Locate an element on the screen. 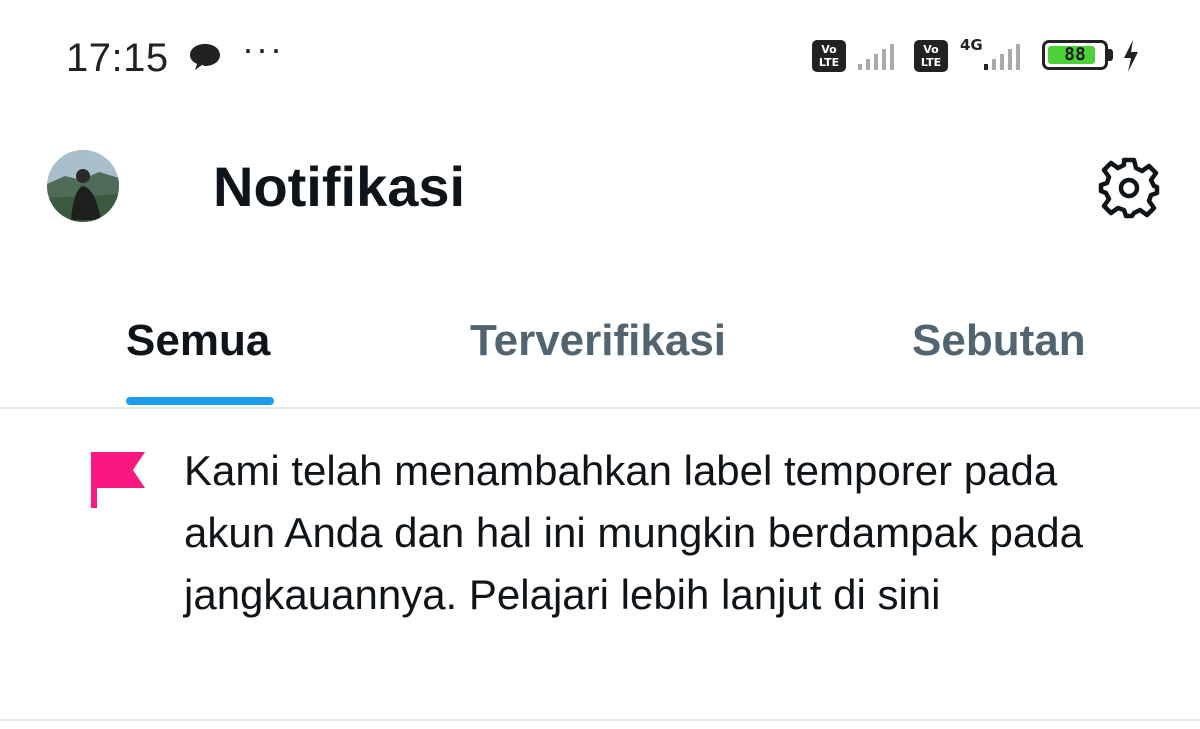 The image size is (1200, 729). tabs-divider is located at coordinates (600, 408).